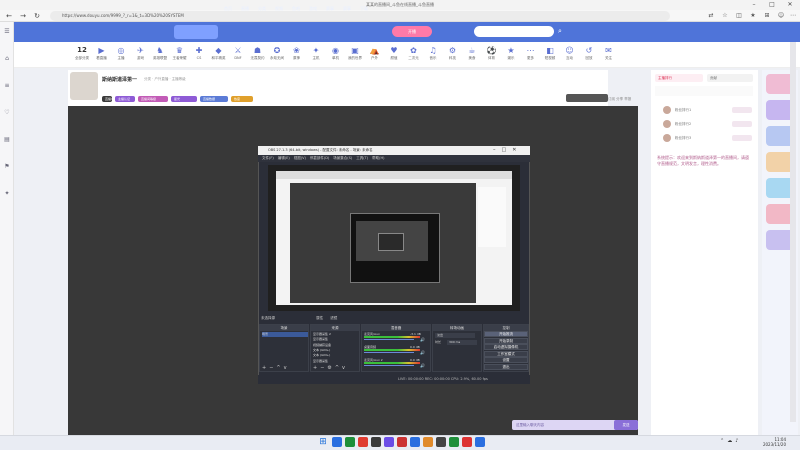 This screenshot has width=800, height=450. I want to click on scene-controls: +−^v, so click(276, 368).